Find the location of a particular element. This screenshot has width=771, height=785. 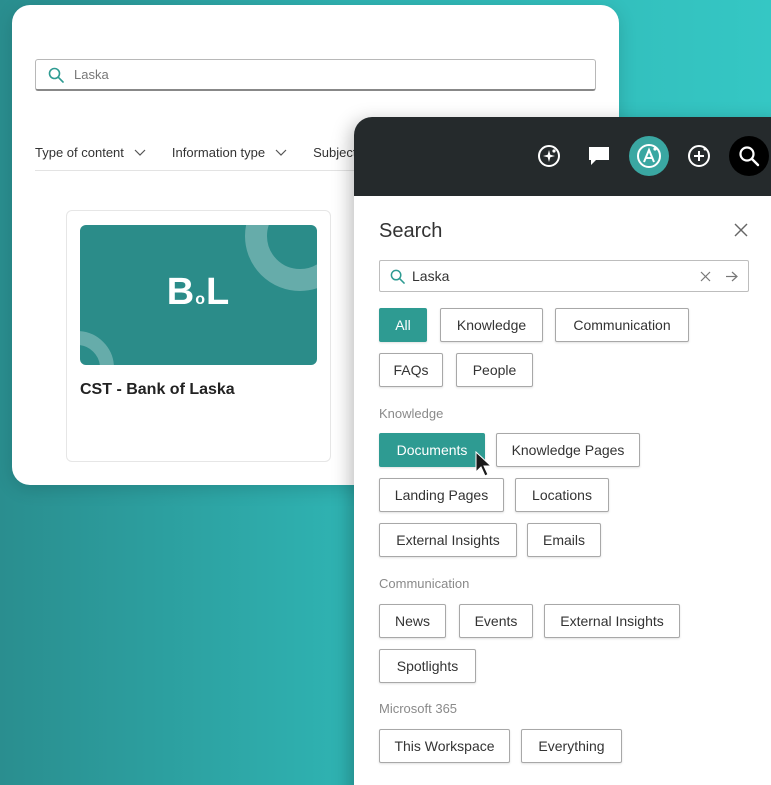

chip-everything: Everything is located at coordinates (571, 746).